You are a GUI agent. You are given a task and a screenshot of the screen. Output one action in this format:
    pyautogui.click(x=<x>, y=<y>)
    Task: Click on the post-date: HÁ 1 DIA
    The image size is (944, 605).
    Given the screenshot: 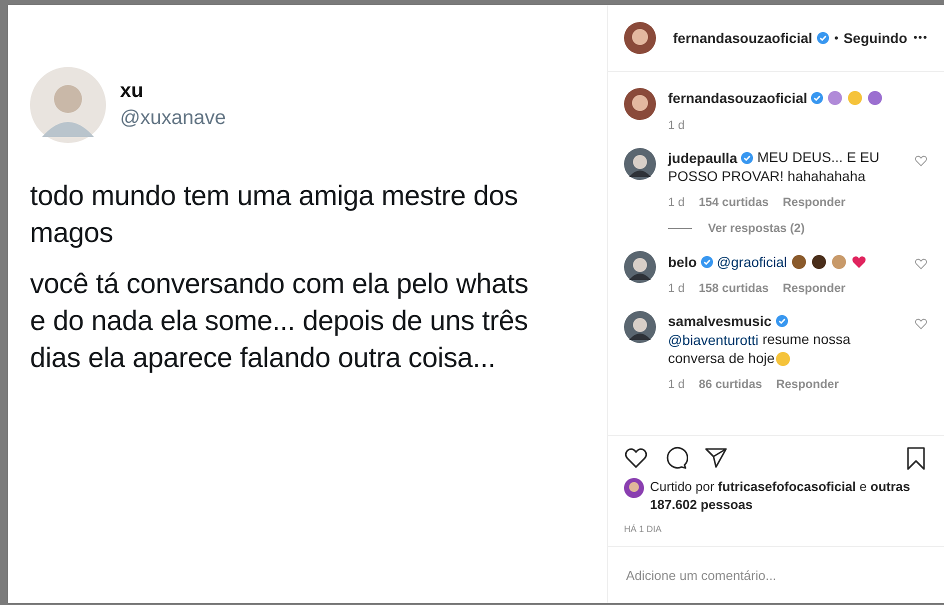 What is the action you would take?
    pyautogui.click(x=776, y=530)
    